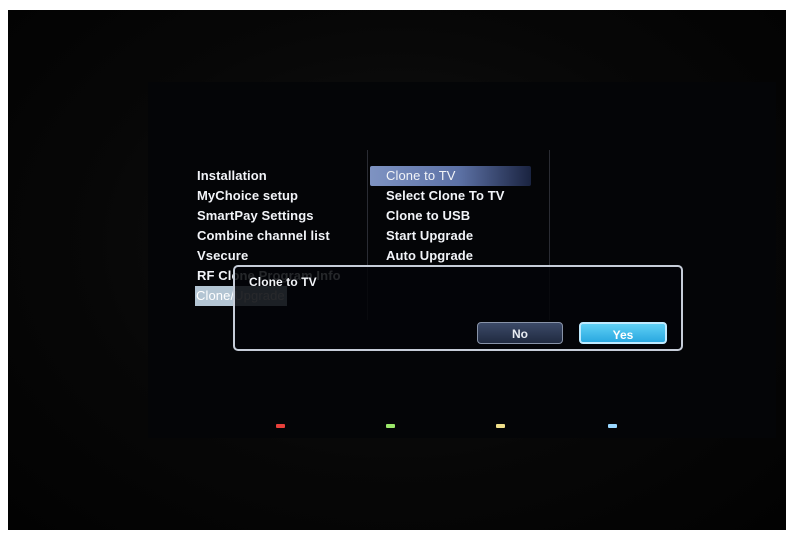 The height and width of the screenshot is (538, 792). I want to click on submenu-item-label: Clone to USB, so click(428, 215).